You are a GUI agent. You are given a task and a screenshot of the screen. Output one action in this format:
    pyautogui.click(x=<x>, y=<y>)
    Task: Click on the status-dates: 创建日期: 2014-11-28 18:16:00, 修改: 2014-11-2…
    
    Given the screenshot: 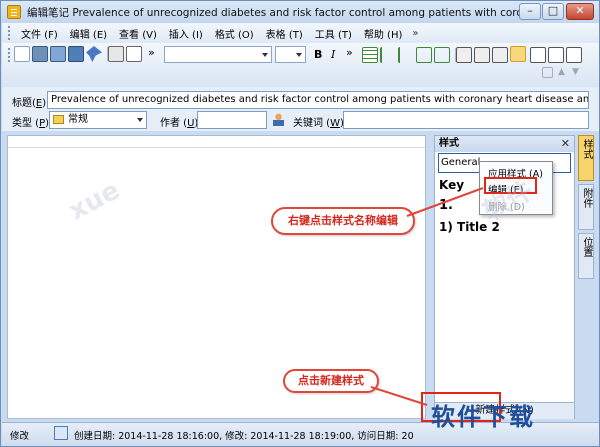 What is the action you would take?
    pyautogui.click(x=244, y=436)
    